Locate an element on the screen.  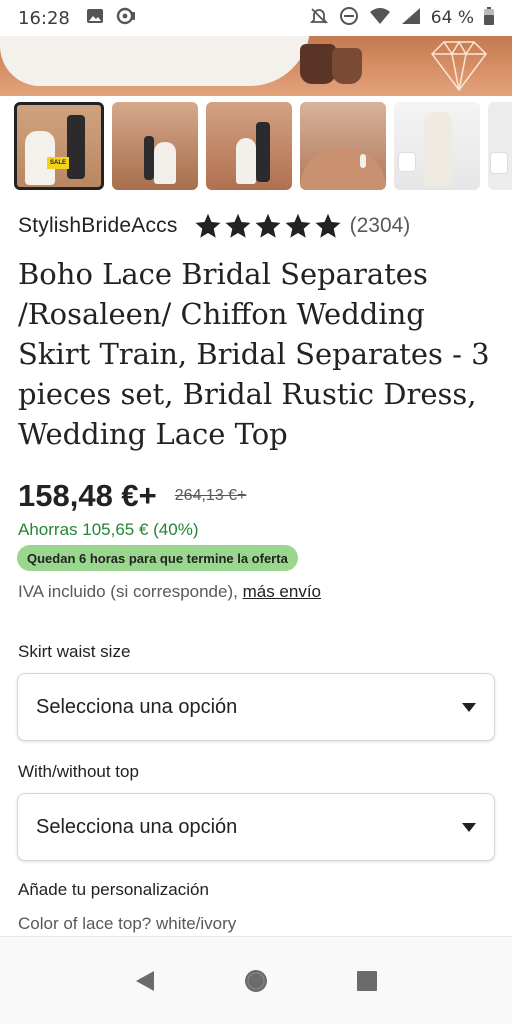
thumbnail-strip: SALE is located at coordinates (263, 147).